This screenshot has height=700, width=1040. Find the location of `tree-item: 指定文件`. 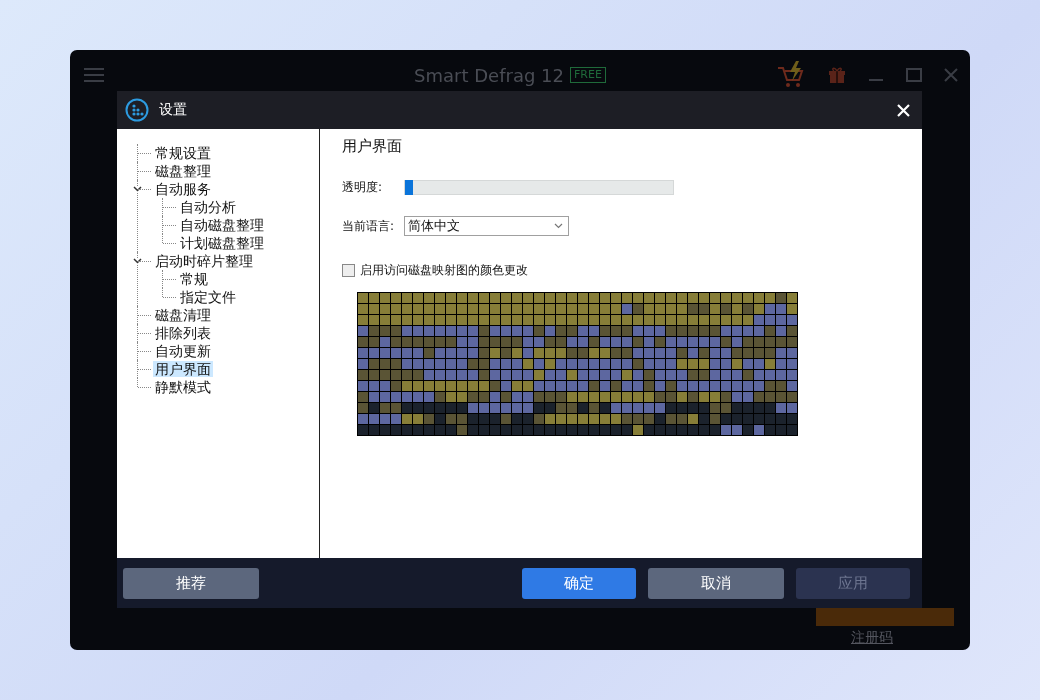

tree-item: 指定文件 is located at coordinates (208, 297).